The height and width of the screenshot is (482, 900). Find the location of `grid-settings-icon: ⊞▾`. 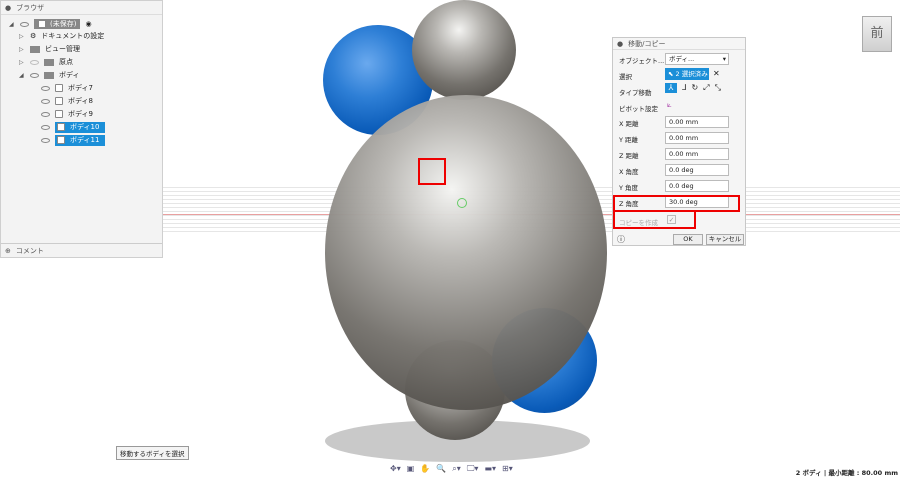

grid-settings-icon: ⊞▾ is located at coordinates (507, 469).